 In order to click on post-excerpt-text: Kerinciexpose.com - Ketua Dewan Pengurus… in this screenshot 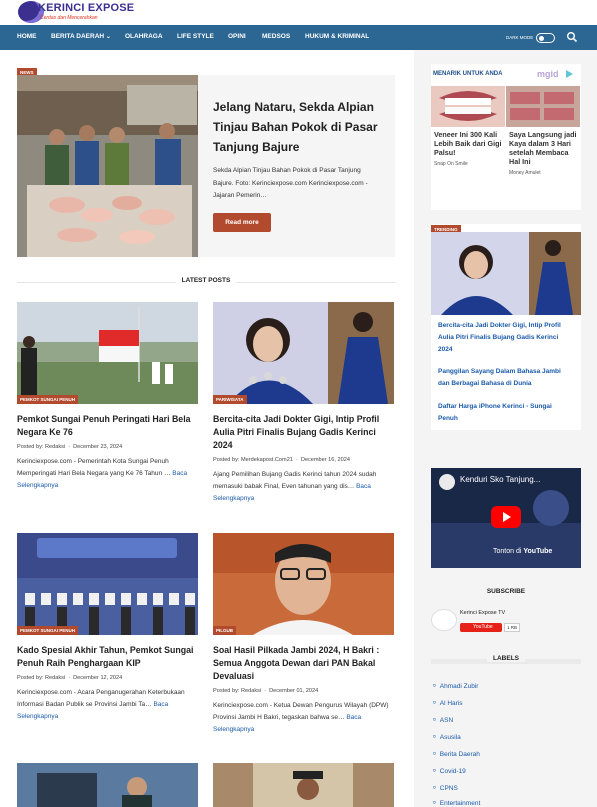, I will do `click(301, 711)`.